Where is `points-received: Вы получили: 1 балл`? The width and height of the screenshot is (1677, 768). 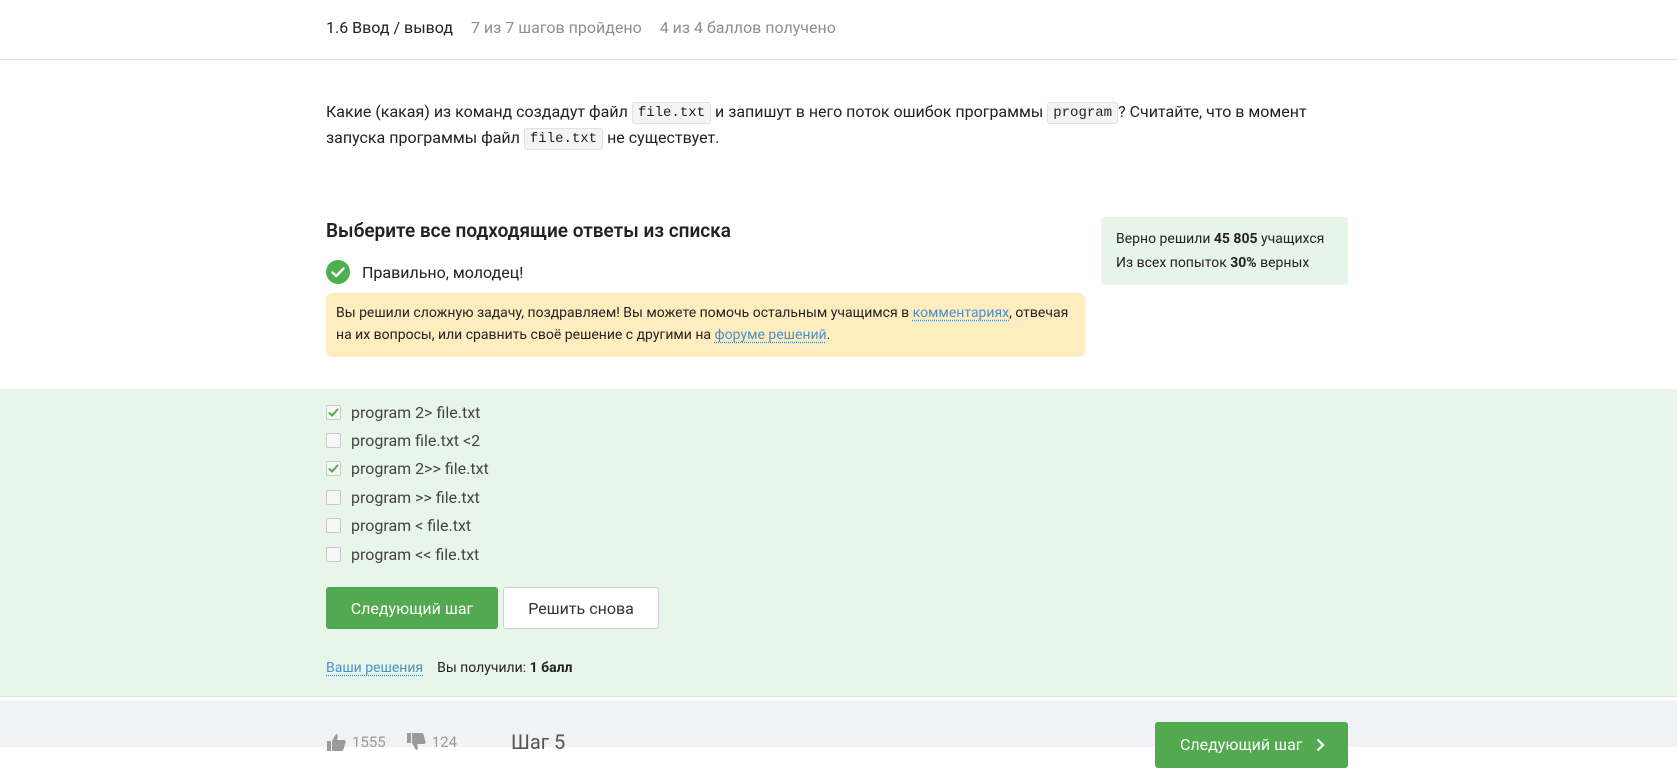 points-received: Вы получили: 1 балл is located at coordinates (504, 668).